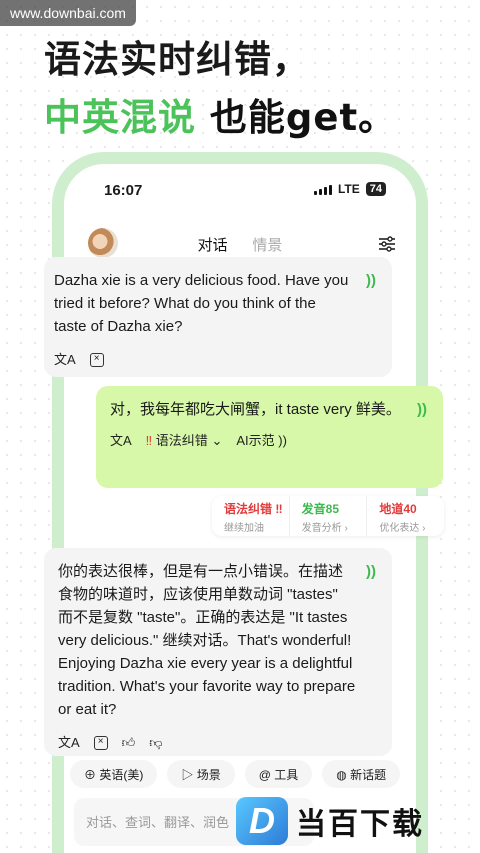  Describe the element at coordinates (402, 528) in the screenshot. I see `score-sub: 优化表达 ›` at that location.